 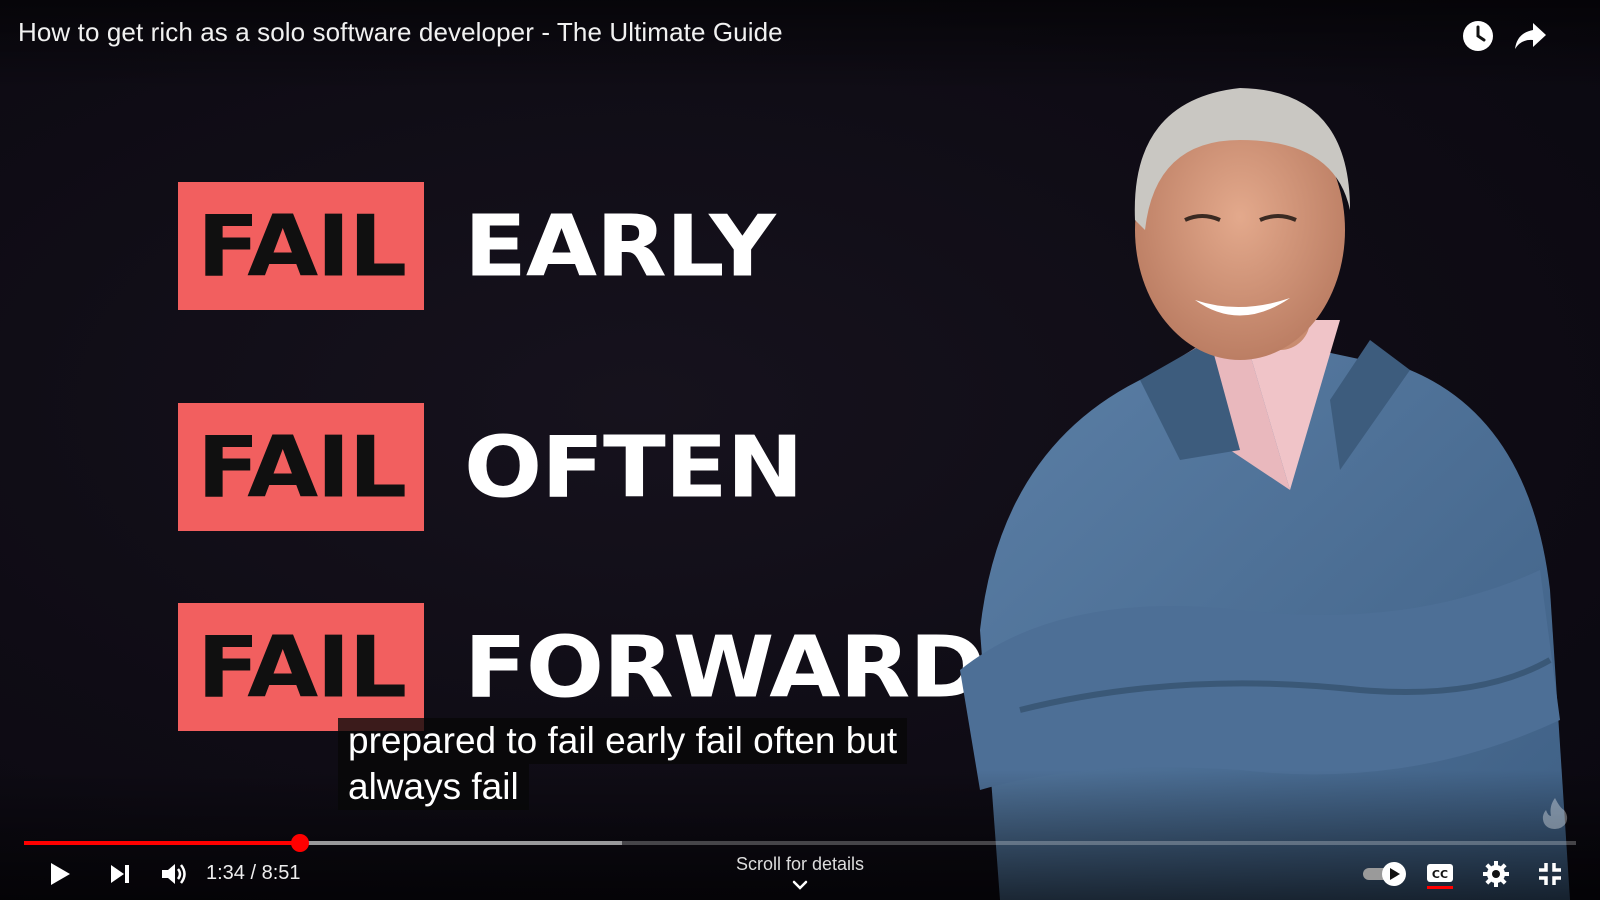 I want to click on play-button, so click(x=60, y=874).